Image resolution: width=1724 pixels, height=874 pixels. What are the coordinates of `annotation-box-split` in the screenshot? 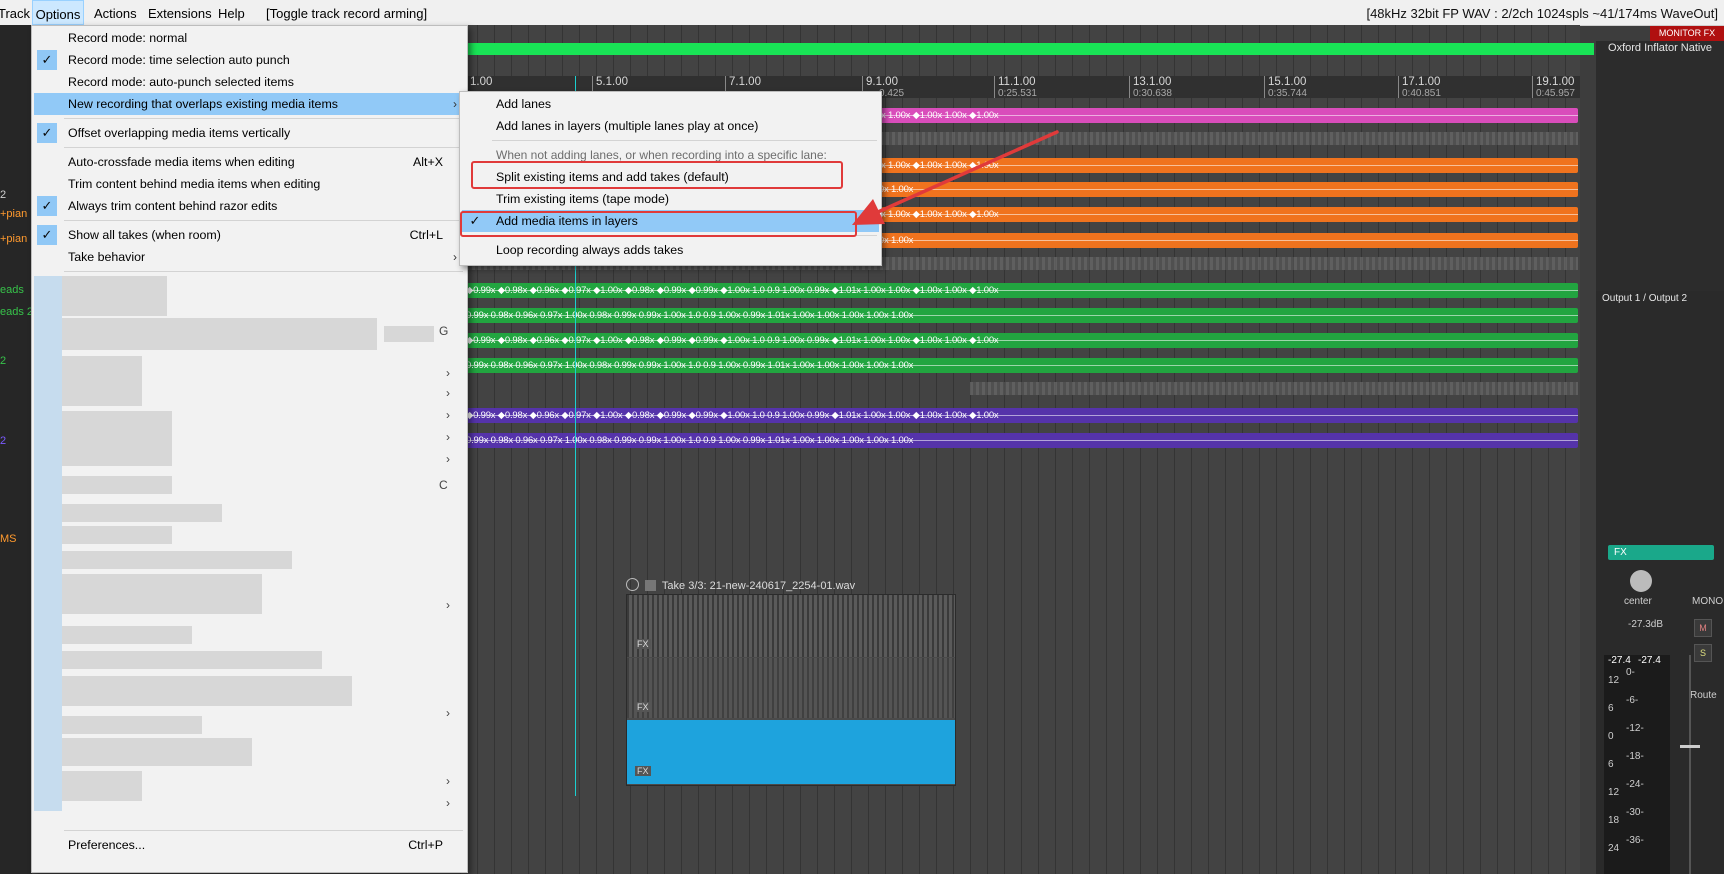 It's located at (657, 175).